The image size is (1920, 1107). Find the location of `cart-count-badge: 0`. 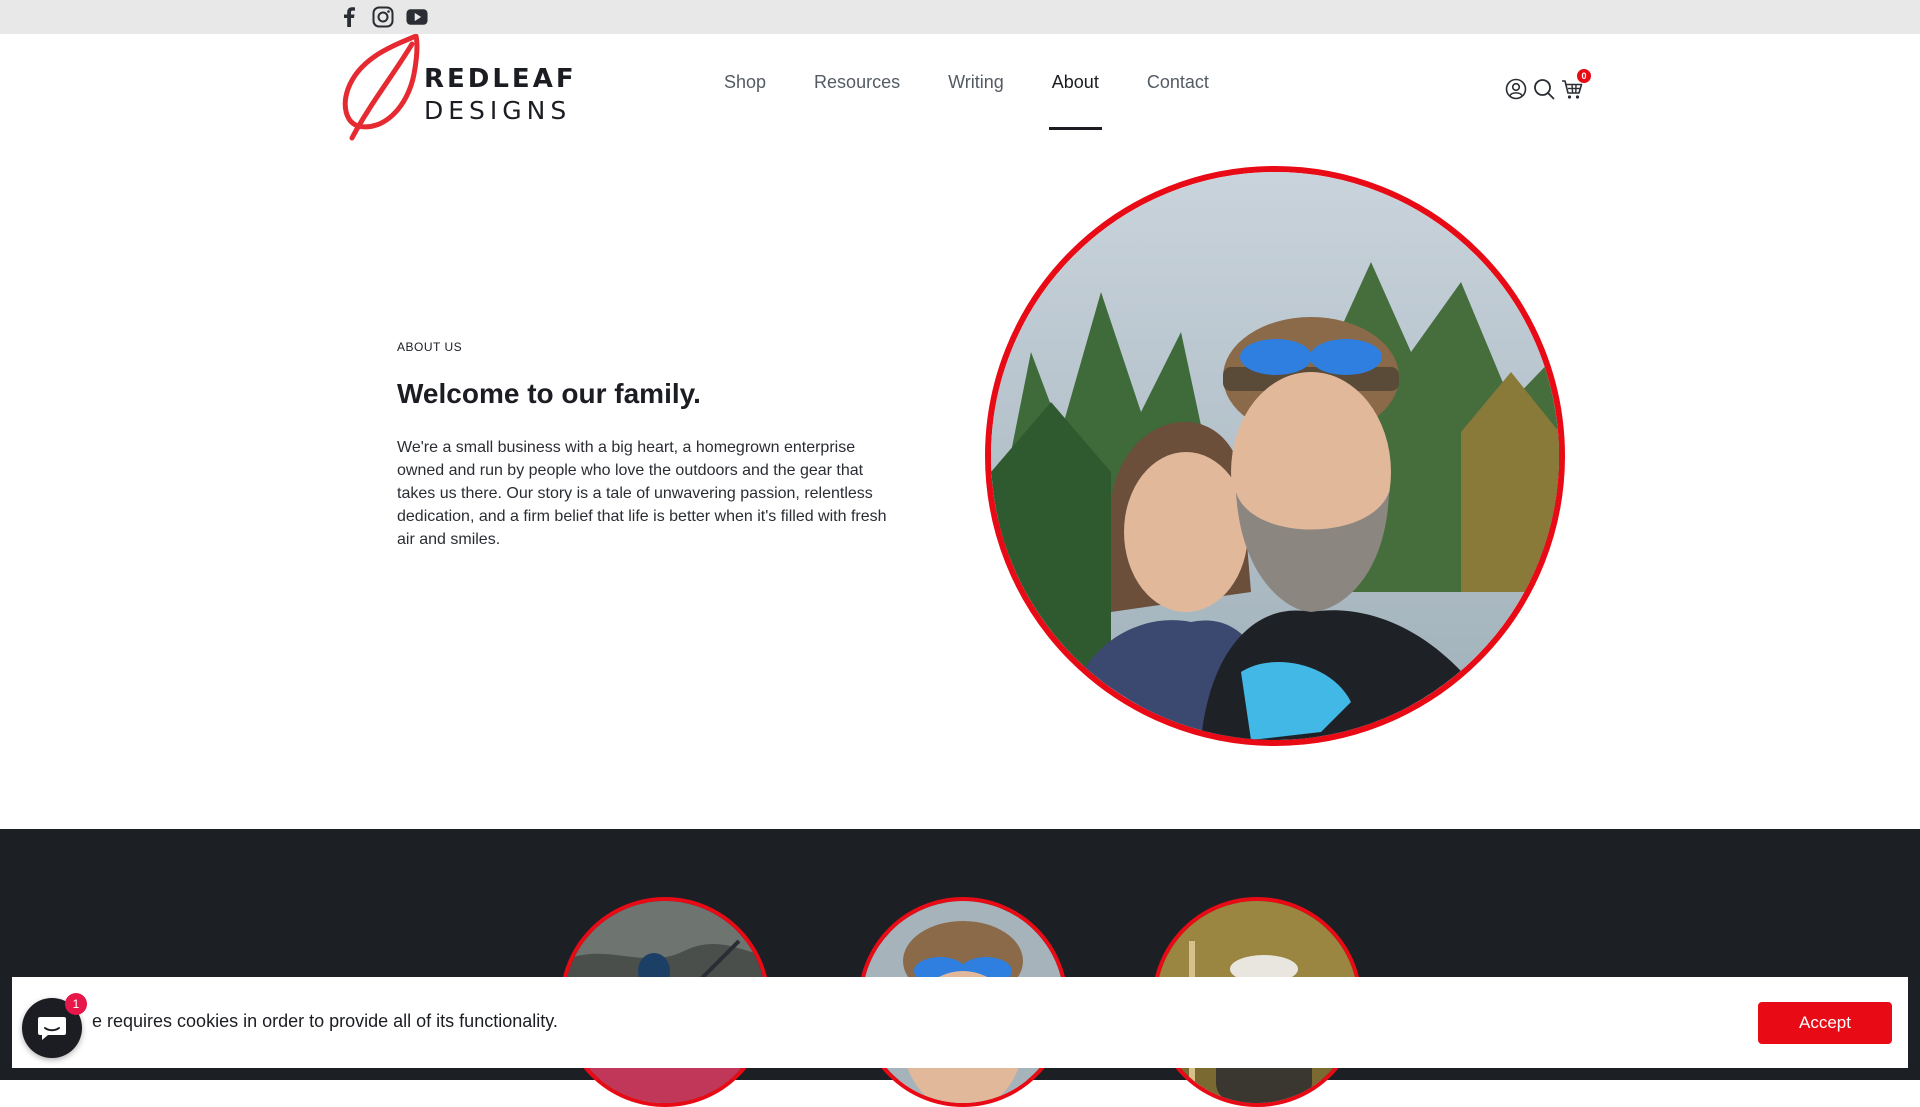

cart-count-badge: 0 is located at coordinates (1584, 76).